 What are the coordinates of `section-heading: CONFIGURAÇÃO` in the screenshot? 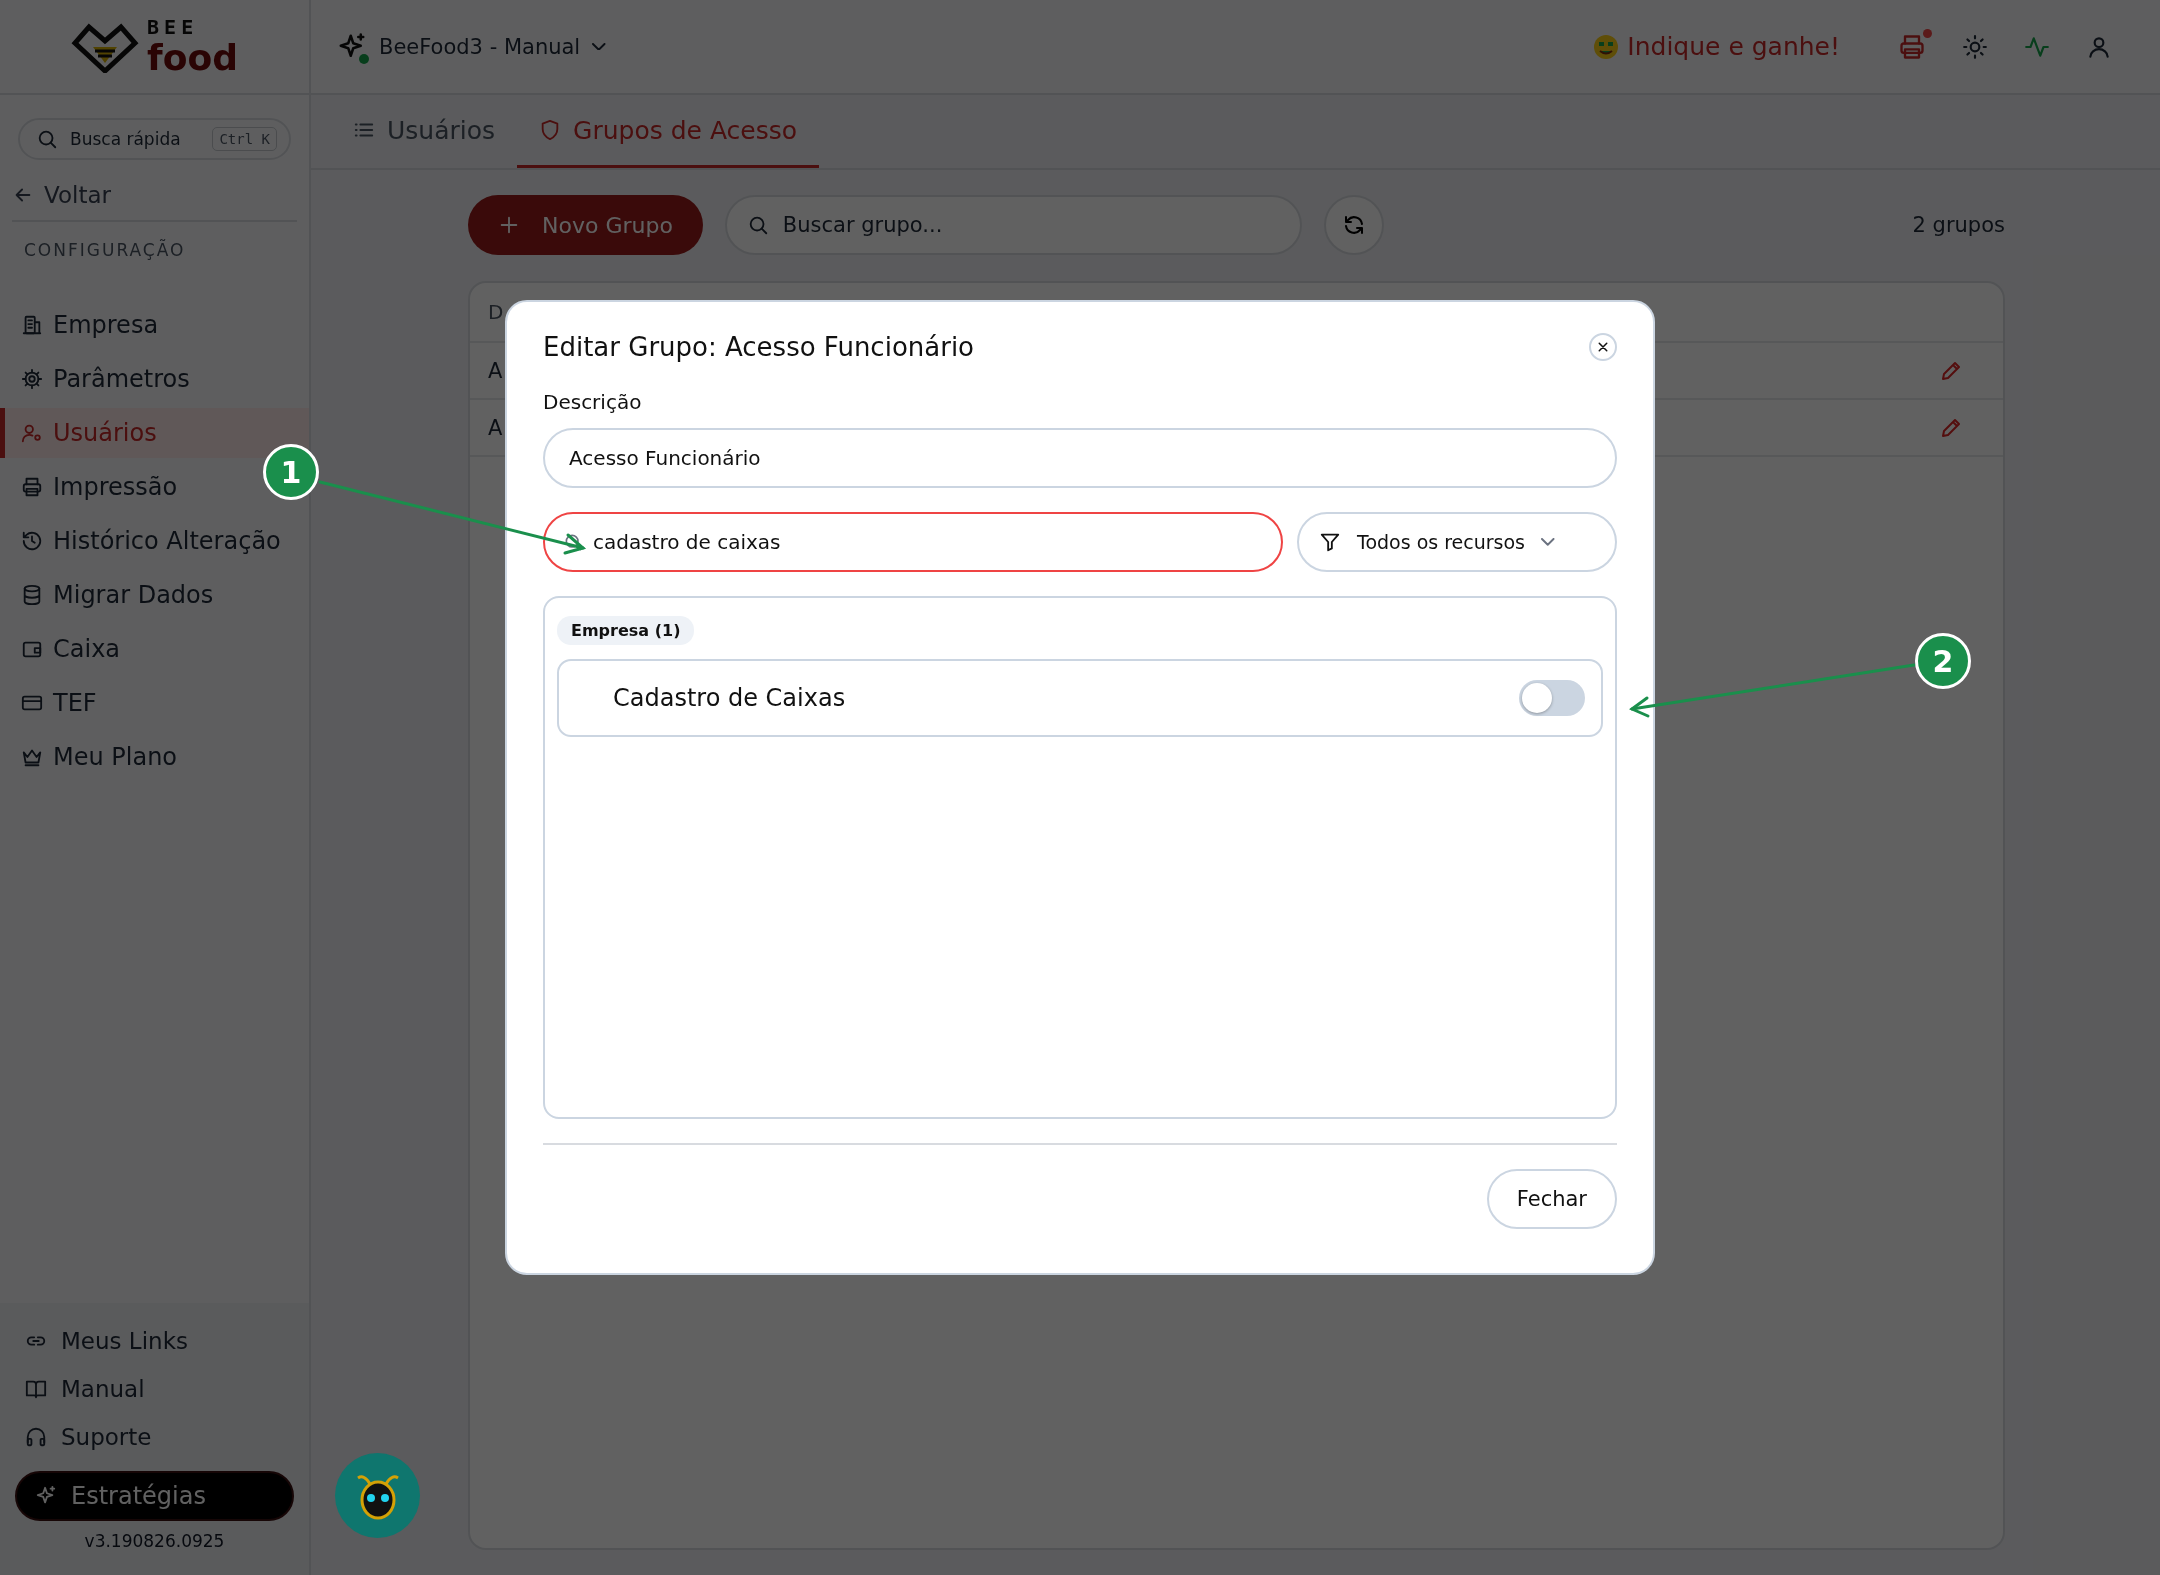 It's located at (105, 250).